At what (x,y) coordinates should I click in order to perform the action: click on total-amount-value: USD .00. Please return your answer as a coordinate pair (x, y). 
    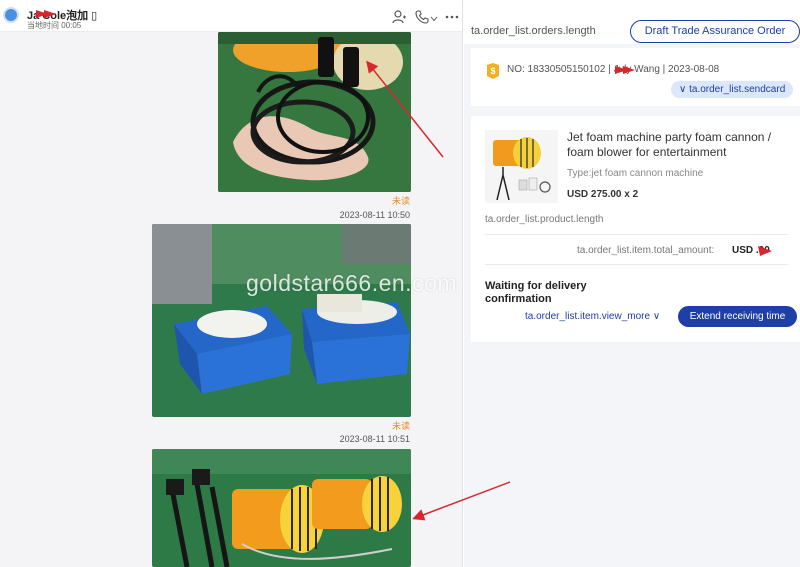
    Looking at the image, I should click on (751, 250).